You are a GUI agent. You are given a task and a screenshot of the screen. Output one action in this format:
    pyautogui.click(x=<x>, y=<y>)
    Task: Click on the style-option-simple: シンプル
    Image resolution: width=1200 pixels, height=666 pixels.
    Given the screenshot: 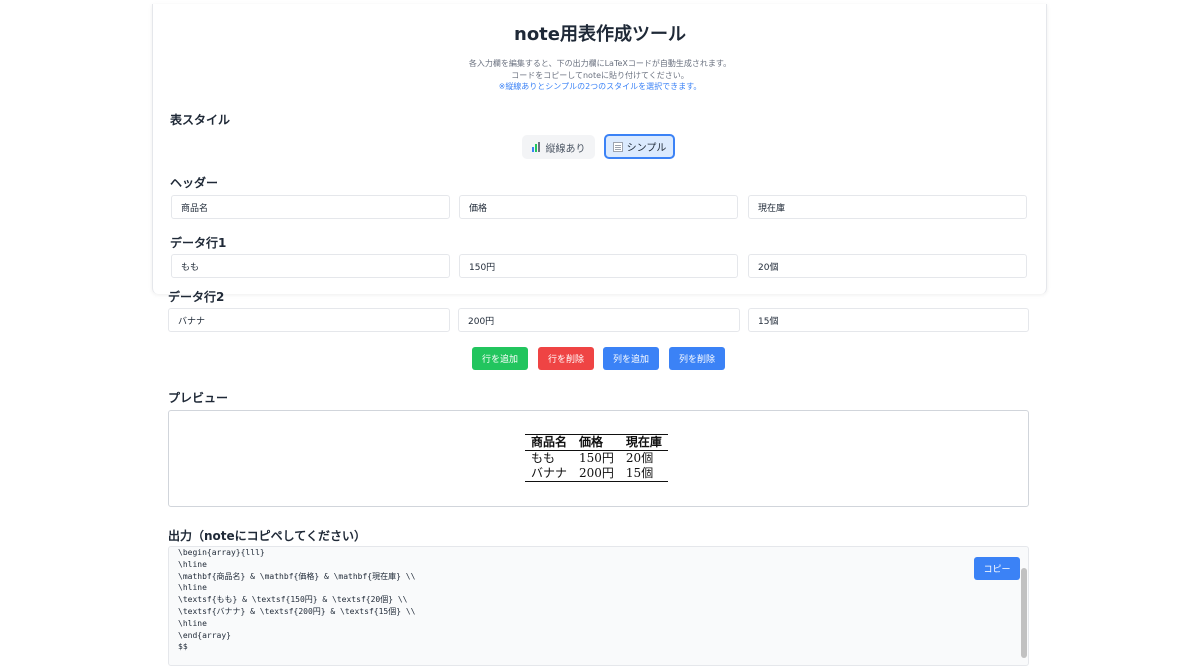 What is the action you would take?
    pyautogui.click(x=639, y=146)
    